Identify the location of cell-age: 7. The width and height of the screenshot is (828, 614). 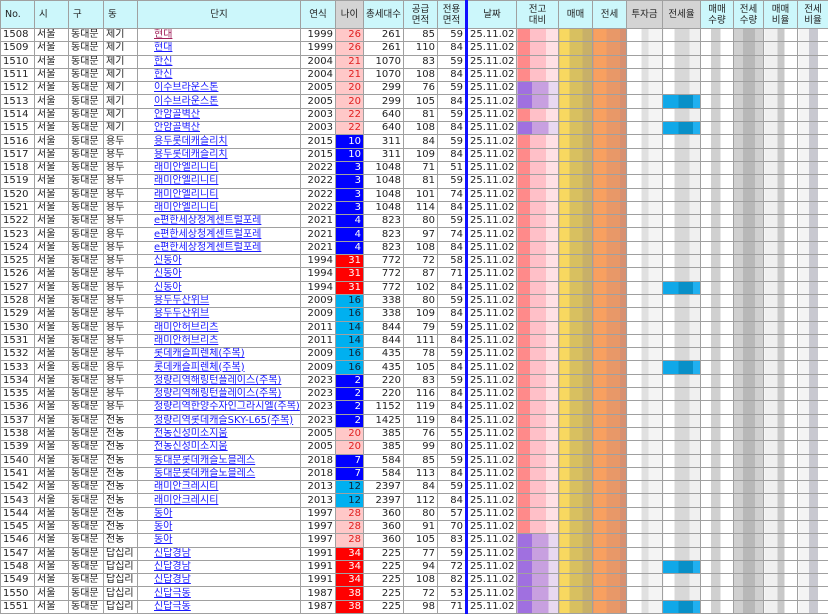
(350, 460).